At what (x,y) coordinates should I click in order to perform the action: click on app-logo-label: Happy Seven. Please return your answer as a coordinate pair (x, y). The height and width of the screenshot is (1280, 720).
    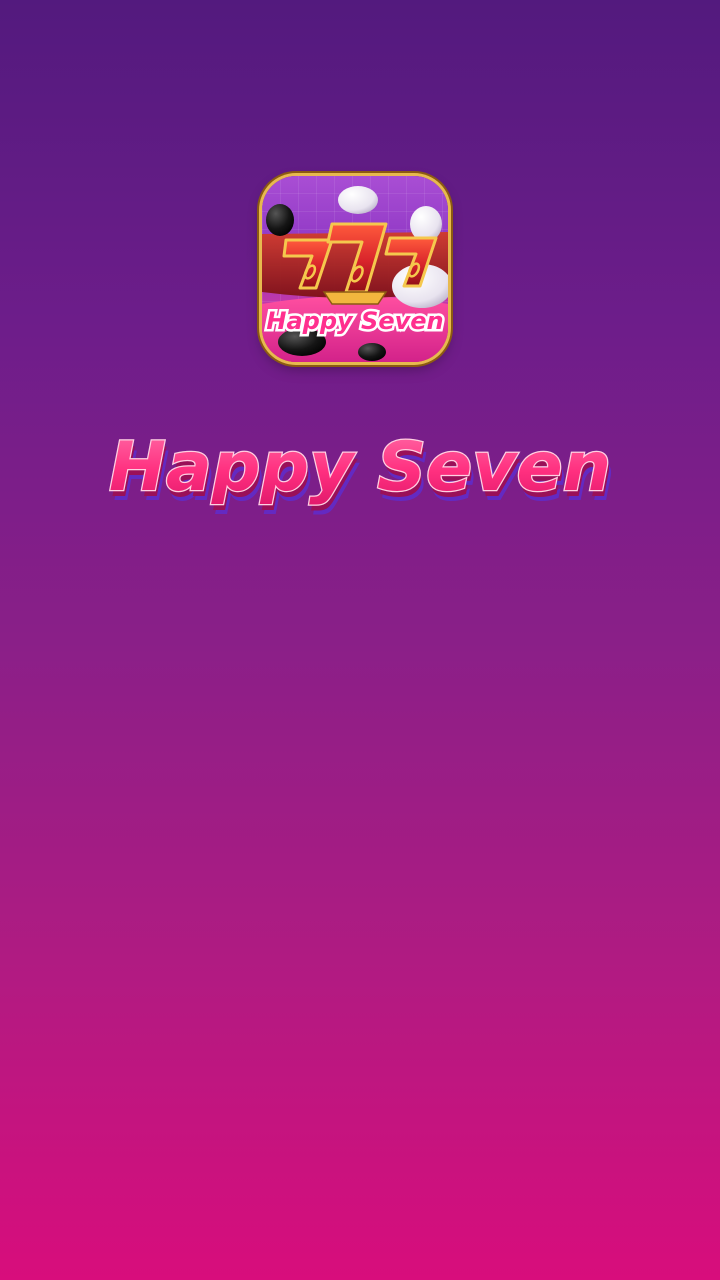
    Looking at the image, I should click on (354, 321).